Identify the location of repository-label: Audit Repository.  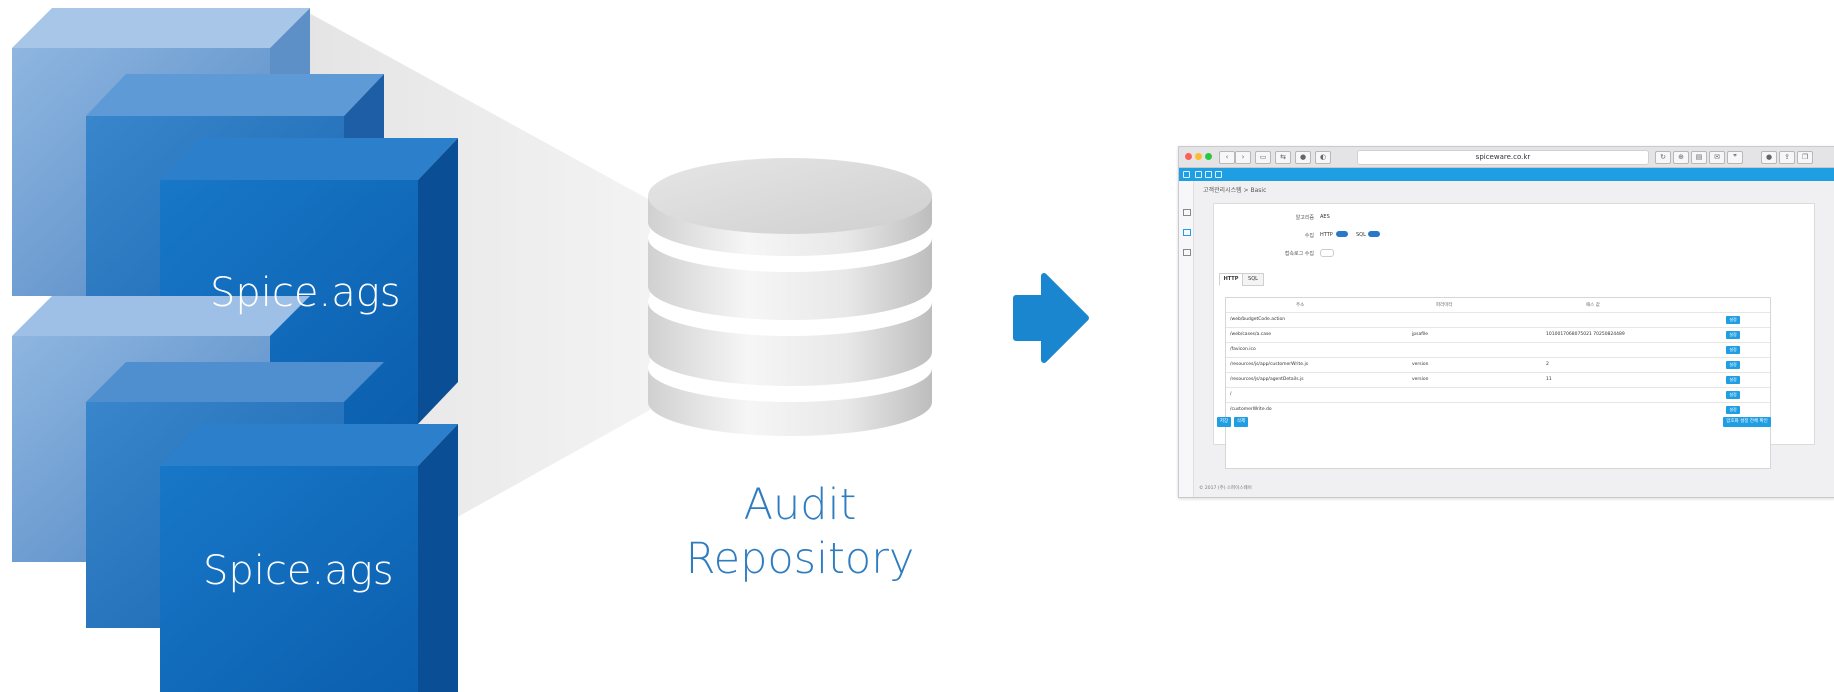
(800, 532).